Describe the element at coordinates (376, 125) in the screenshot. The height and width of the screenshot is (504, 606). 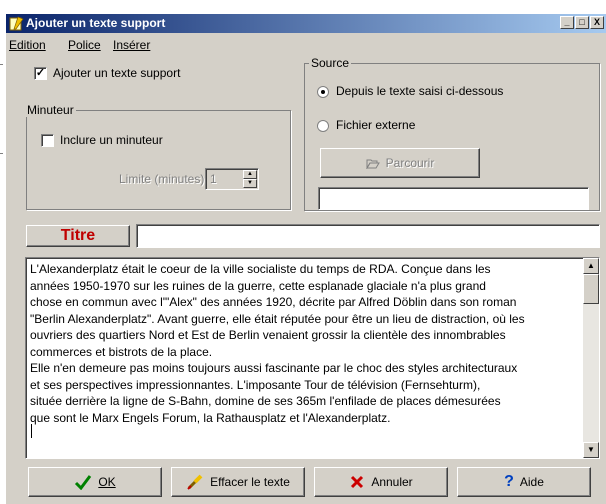
I see `source-file-label: Fichier externe` at that location.